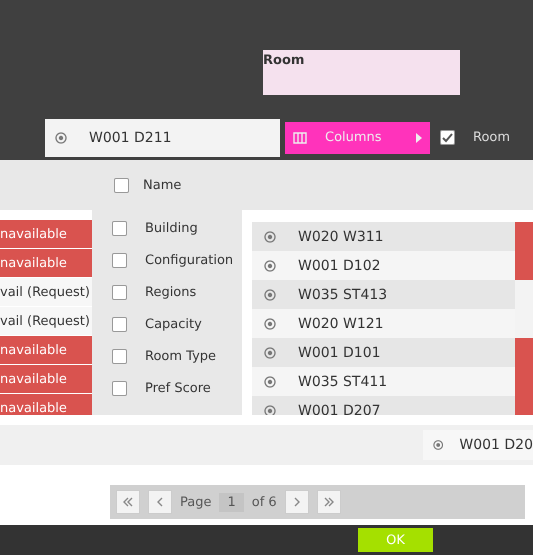 The height and width of the screenshot is (558, 533). What do you see at coordinates (170, 292) in the screenshot?
I see `column-option-label: Regions` at bounding box center [170, 292].